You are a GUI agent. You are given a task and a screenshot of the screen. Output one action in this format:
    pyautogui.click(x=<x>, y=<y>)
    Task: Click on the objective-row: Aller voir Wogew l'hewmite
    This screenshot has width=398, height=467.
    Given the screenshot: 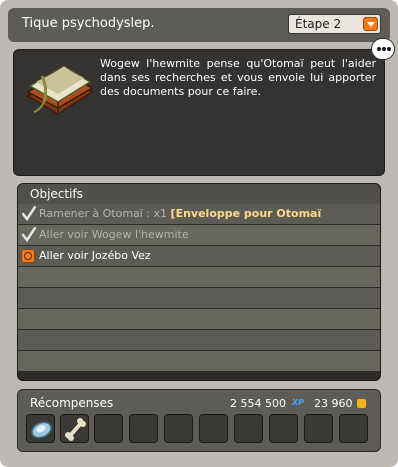 What is the action you would take?
    pyautogui.click(x=199, y=235)
    